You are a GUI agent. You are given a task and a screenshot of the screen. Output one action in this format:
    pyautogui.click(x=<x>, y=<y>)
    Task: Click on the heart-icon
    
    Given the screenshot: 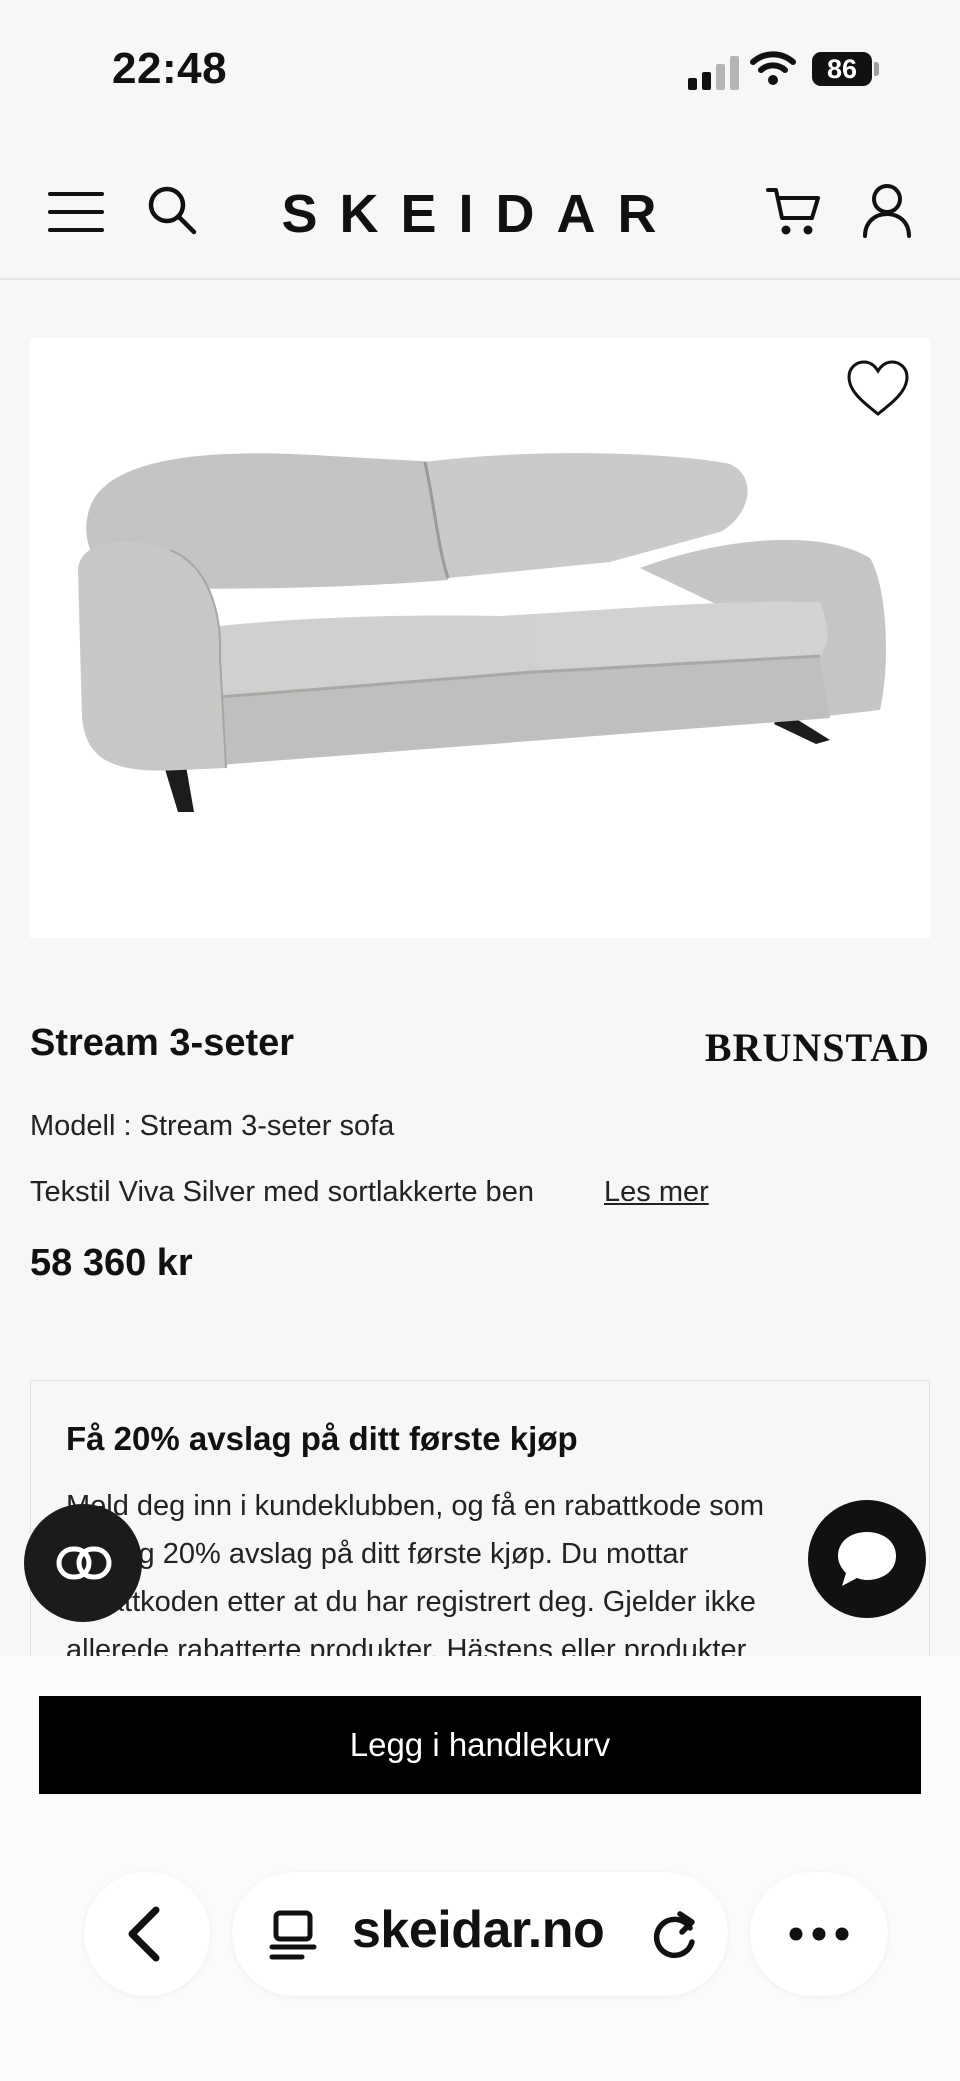 What is the action you would take?
    pyautogui.click(x=878, y=389)
    